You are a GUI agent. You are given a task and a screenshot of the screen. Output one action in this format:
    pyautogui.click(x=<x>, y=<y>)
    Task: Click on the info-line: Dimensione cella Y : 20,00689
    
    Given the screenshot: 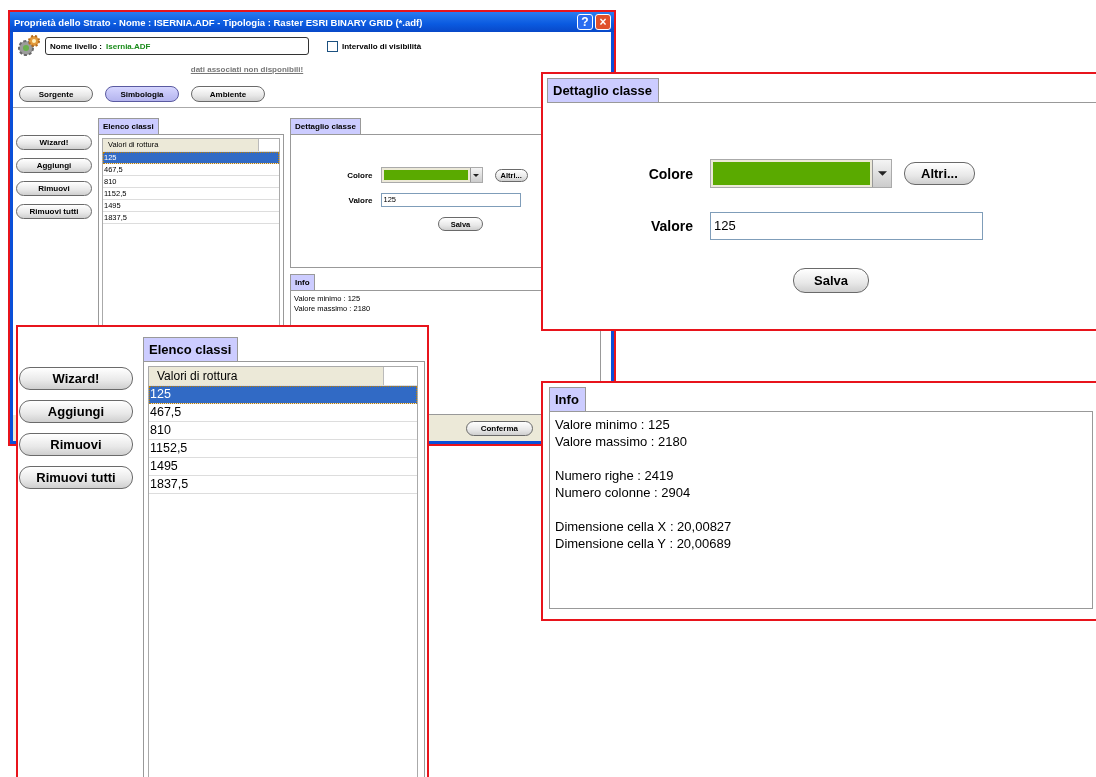 What is the action you would take?
    pyautogui.click(x=643, y=543)
    